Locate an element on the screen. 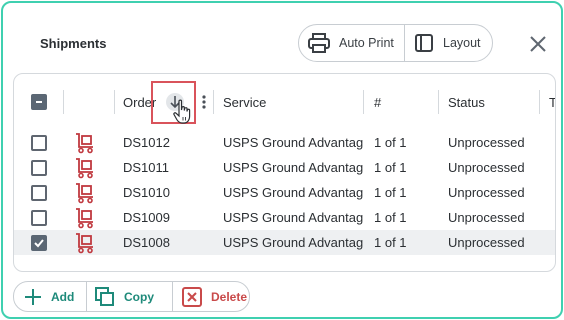 The height and width of the screenshot is (320, 564). copy-label: Copy is located at coordinates (139, 296).